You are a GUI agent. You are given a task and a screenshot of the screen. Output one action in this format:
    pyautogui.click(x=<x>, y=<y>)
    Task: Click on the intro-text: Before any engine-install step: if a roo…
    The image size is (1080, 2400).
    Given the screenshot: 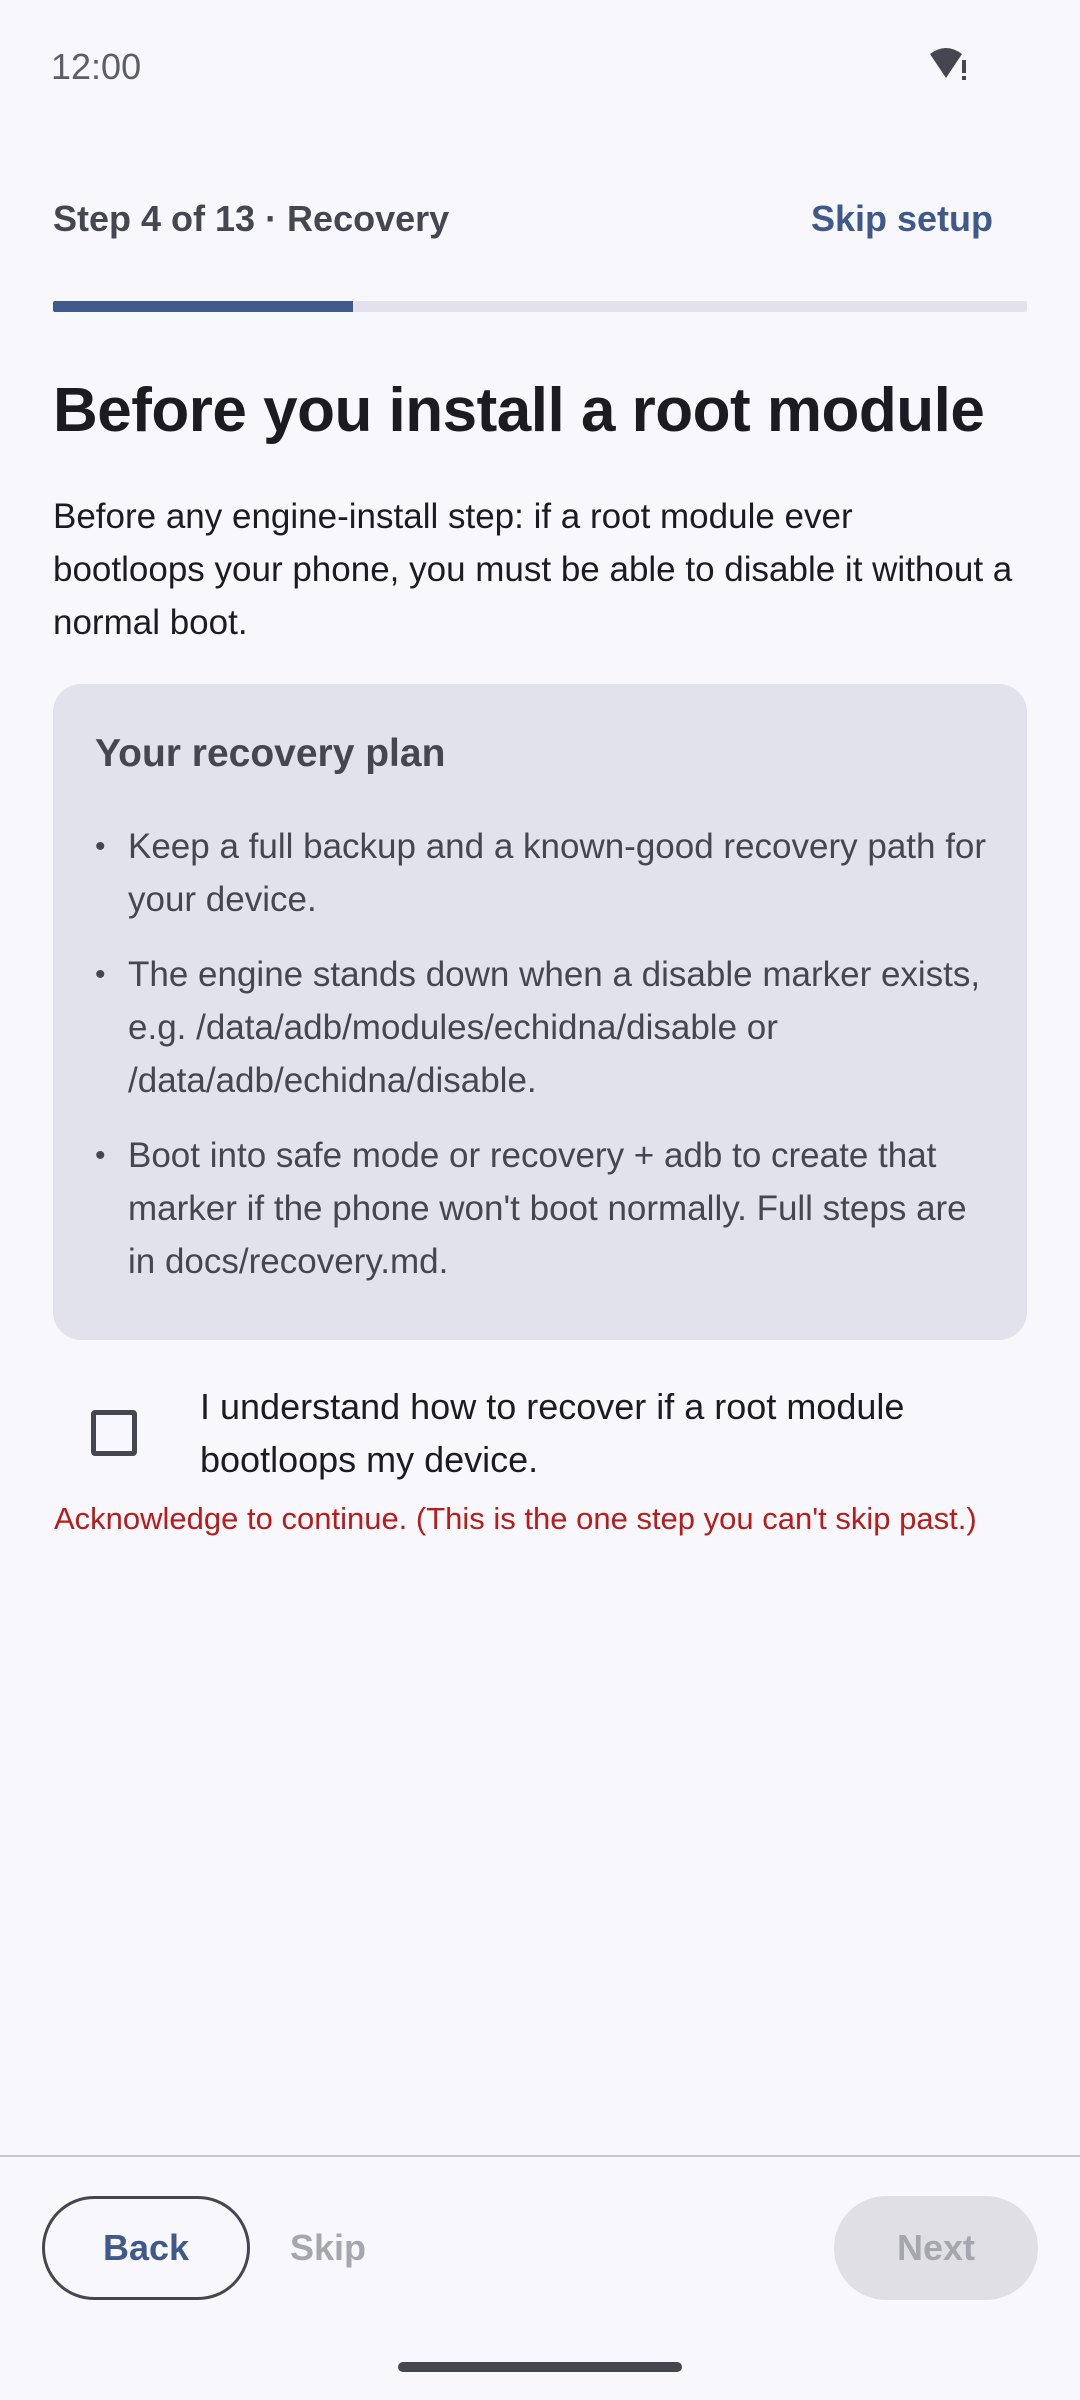 What is the action you would take?
    pyautogui.click(x=533, y=569)
    